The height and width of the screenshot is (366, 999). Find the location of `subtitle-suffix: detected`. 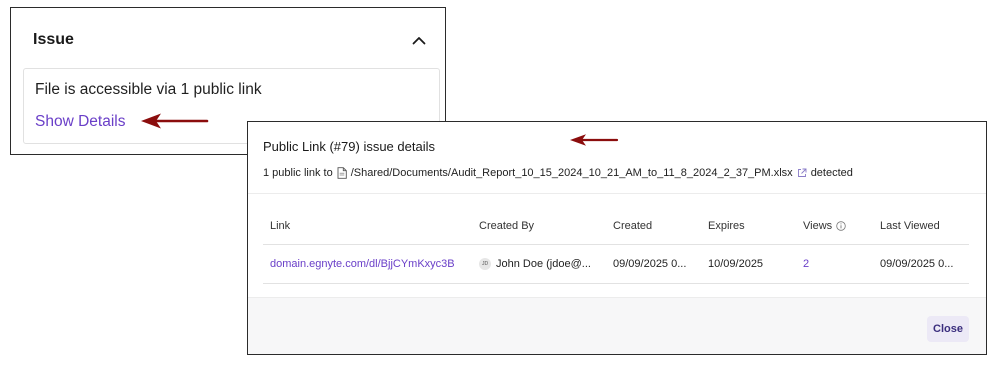

subtitle-suffix: detected is located at coordinates (831, 173).